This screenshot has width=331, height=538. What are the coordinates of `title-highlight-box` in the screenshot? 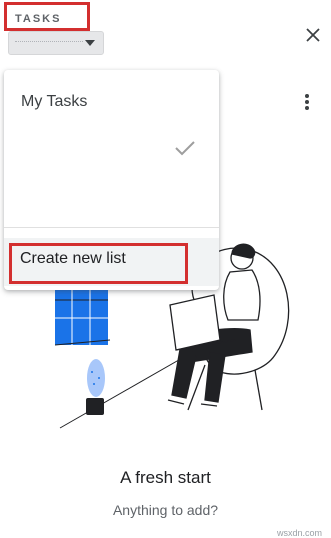 It's located at (47, 16).